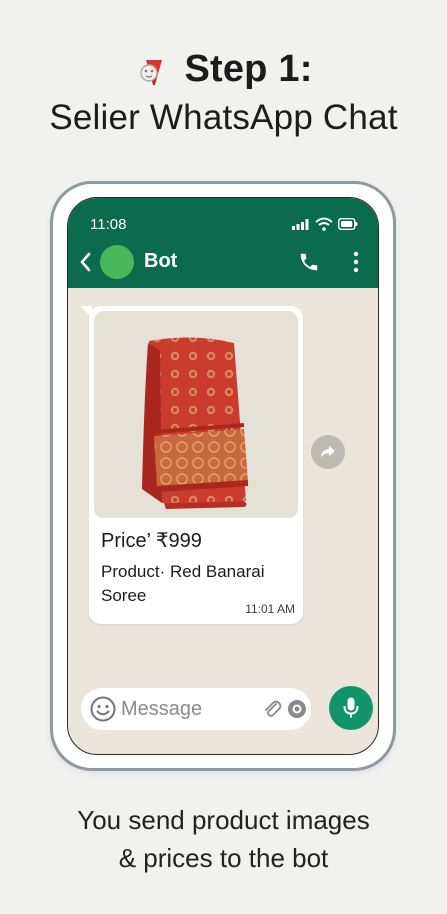  What do you see at coordinates (309, 262) in the screenshot?
I see `phone-icon` at bounding box center [309, 262].